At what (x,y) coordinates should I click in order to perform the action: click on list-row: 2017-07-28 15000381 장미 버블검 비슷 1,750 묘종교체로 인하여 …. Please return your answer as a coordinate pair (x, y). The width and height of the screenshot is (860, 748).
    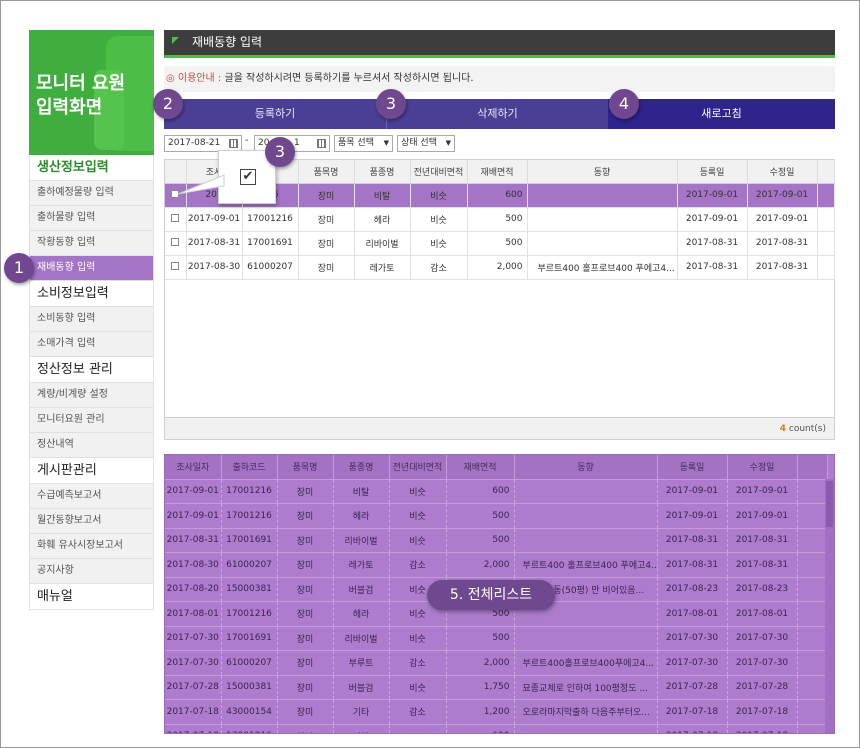
    Looking at the image, I should click on (496, 687).